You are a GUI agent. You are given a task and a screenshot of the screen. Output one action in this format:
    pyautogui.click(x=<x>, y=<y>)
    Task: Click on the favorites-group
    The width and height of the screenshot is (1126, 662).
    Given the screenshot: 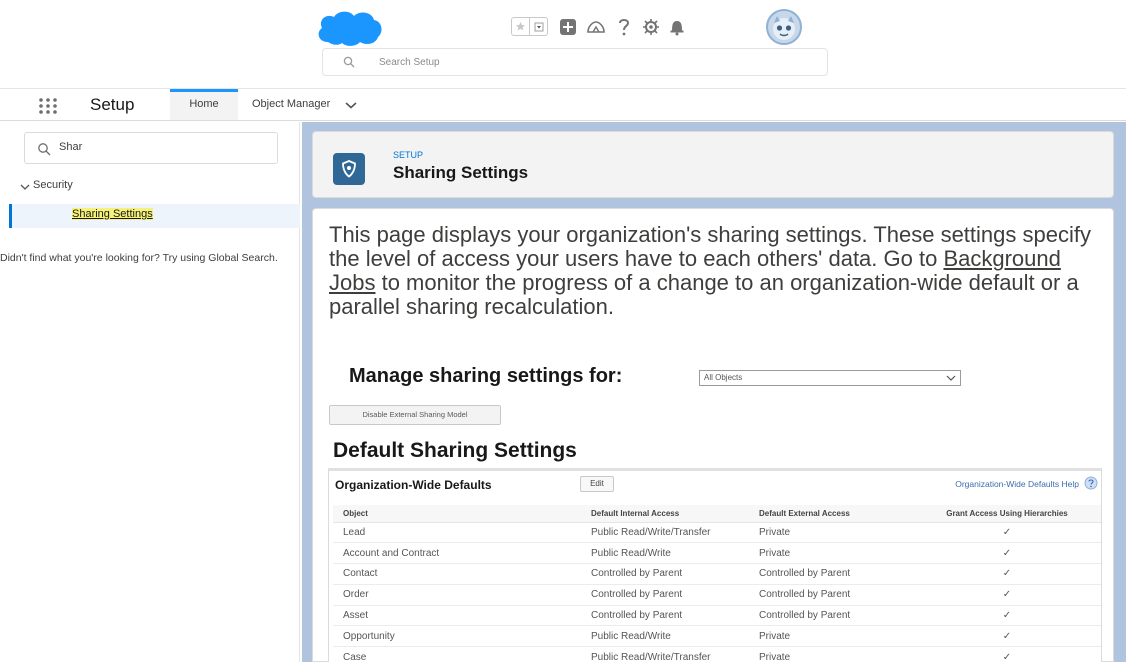 What is the action you would take?
    pyautogui.click(x=529, y=26)
    